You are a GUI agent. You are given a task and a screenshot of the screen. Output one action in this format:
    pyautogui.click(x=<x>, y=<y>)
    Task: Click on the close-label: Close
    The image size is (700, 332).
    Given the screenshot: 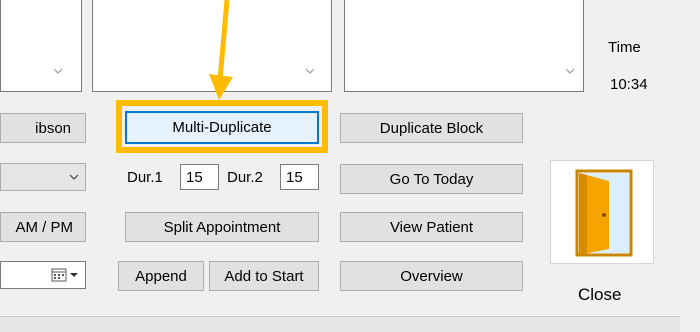 What is the action you would take?
    pyautogui.click(x=600, y=294)
    